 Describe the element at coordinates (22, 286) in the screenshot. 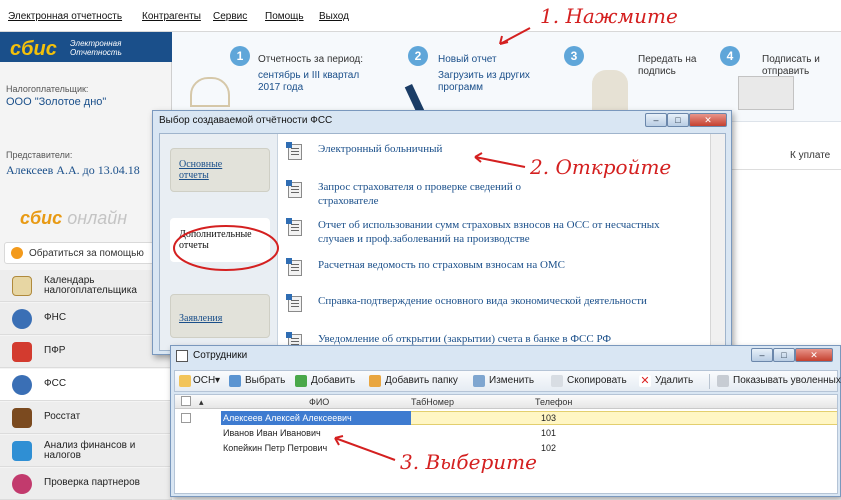

I see `calendar-icon` at that location.